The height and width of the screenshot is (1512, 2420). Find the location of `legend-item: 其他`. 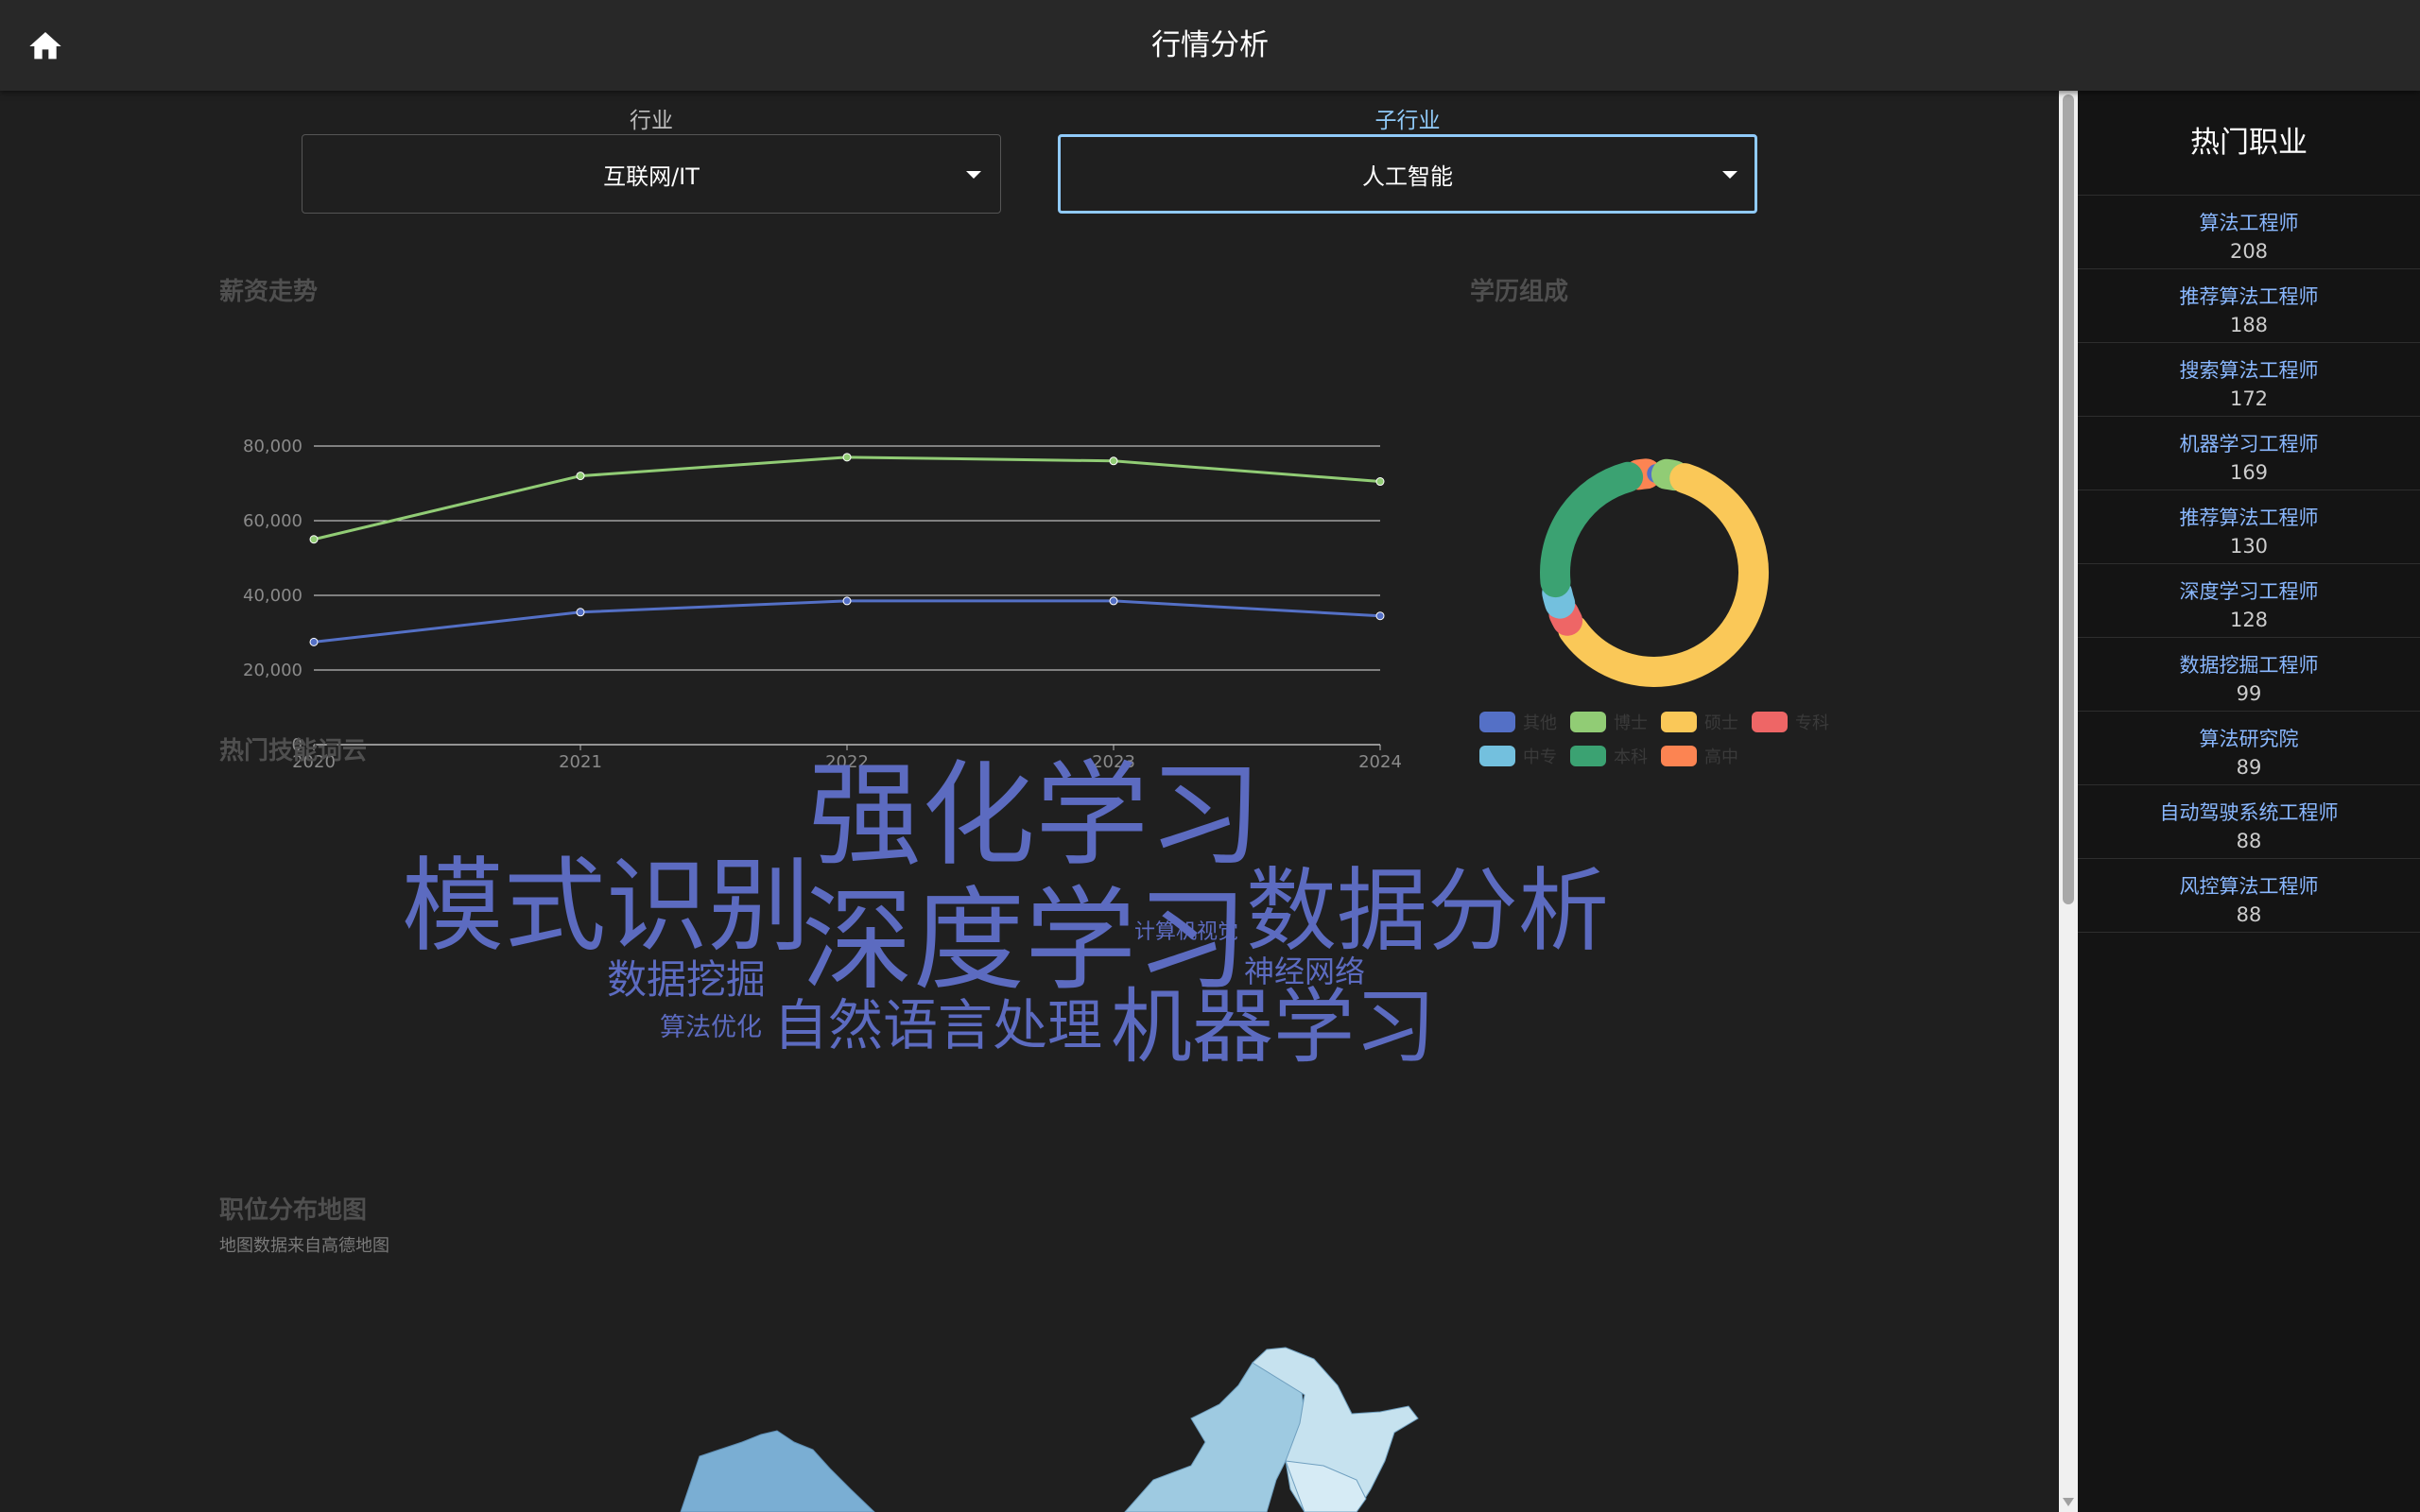

legend-item: 其他 is located at coordinates (1518, 722).